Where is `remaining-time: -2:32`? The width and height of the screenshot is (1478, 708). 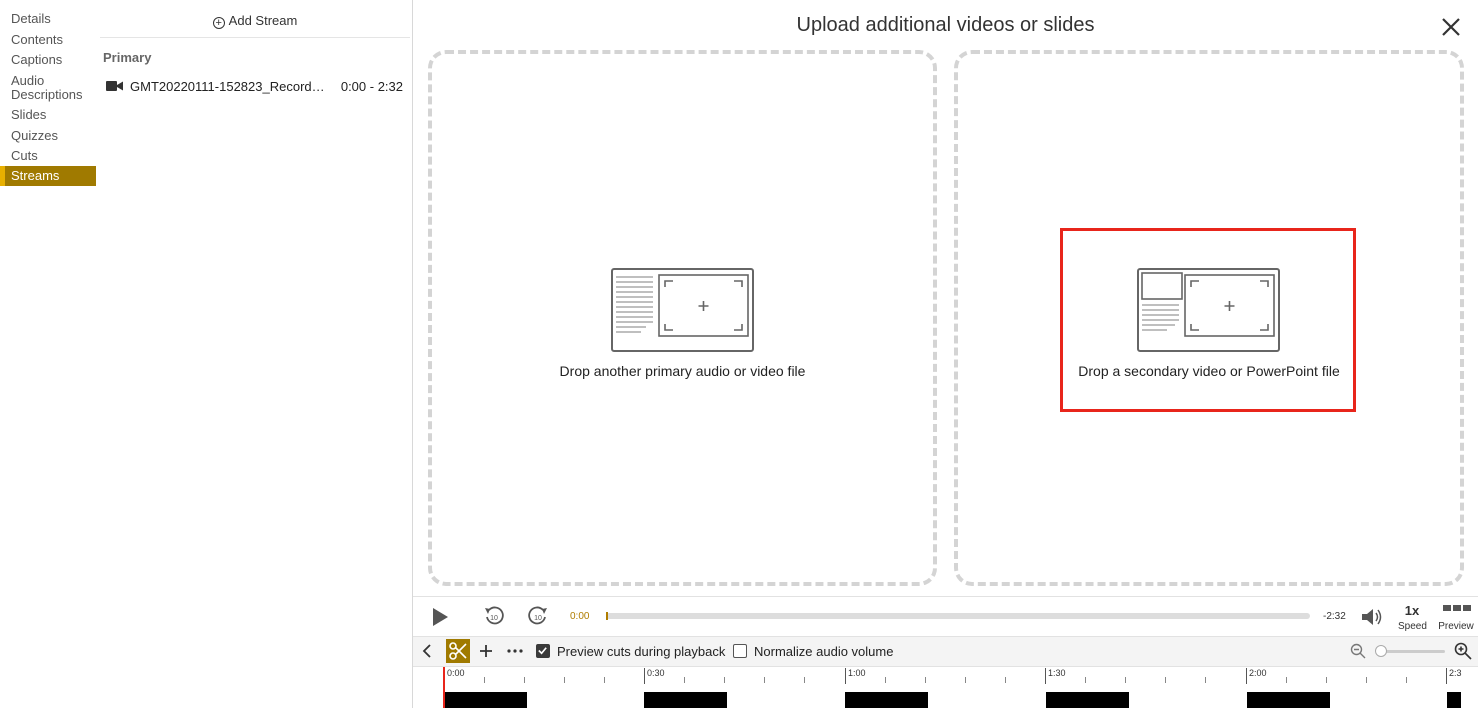 remaining-time: -2:32 is located at coordinates (1334, 616).